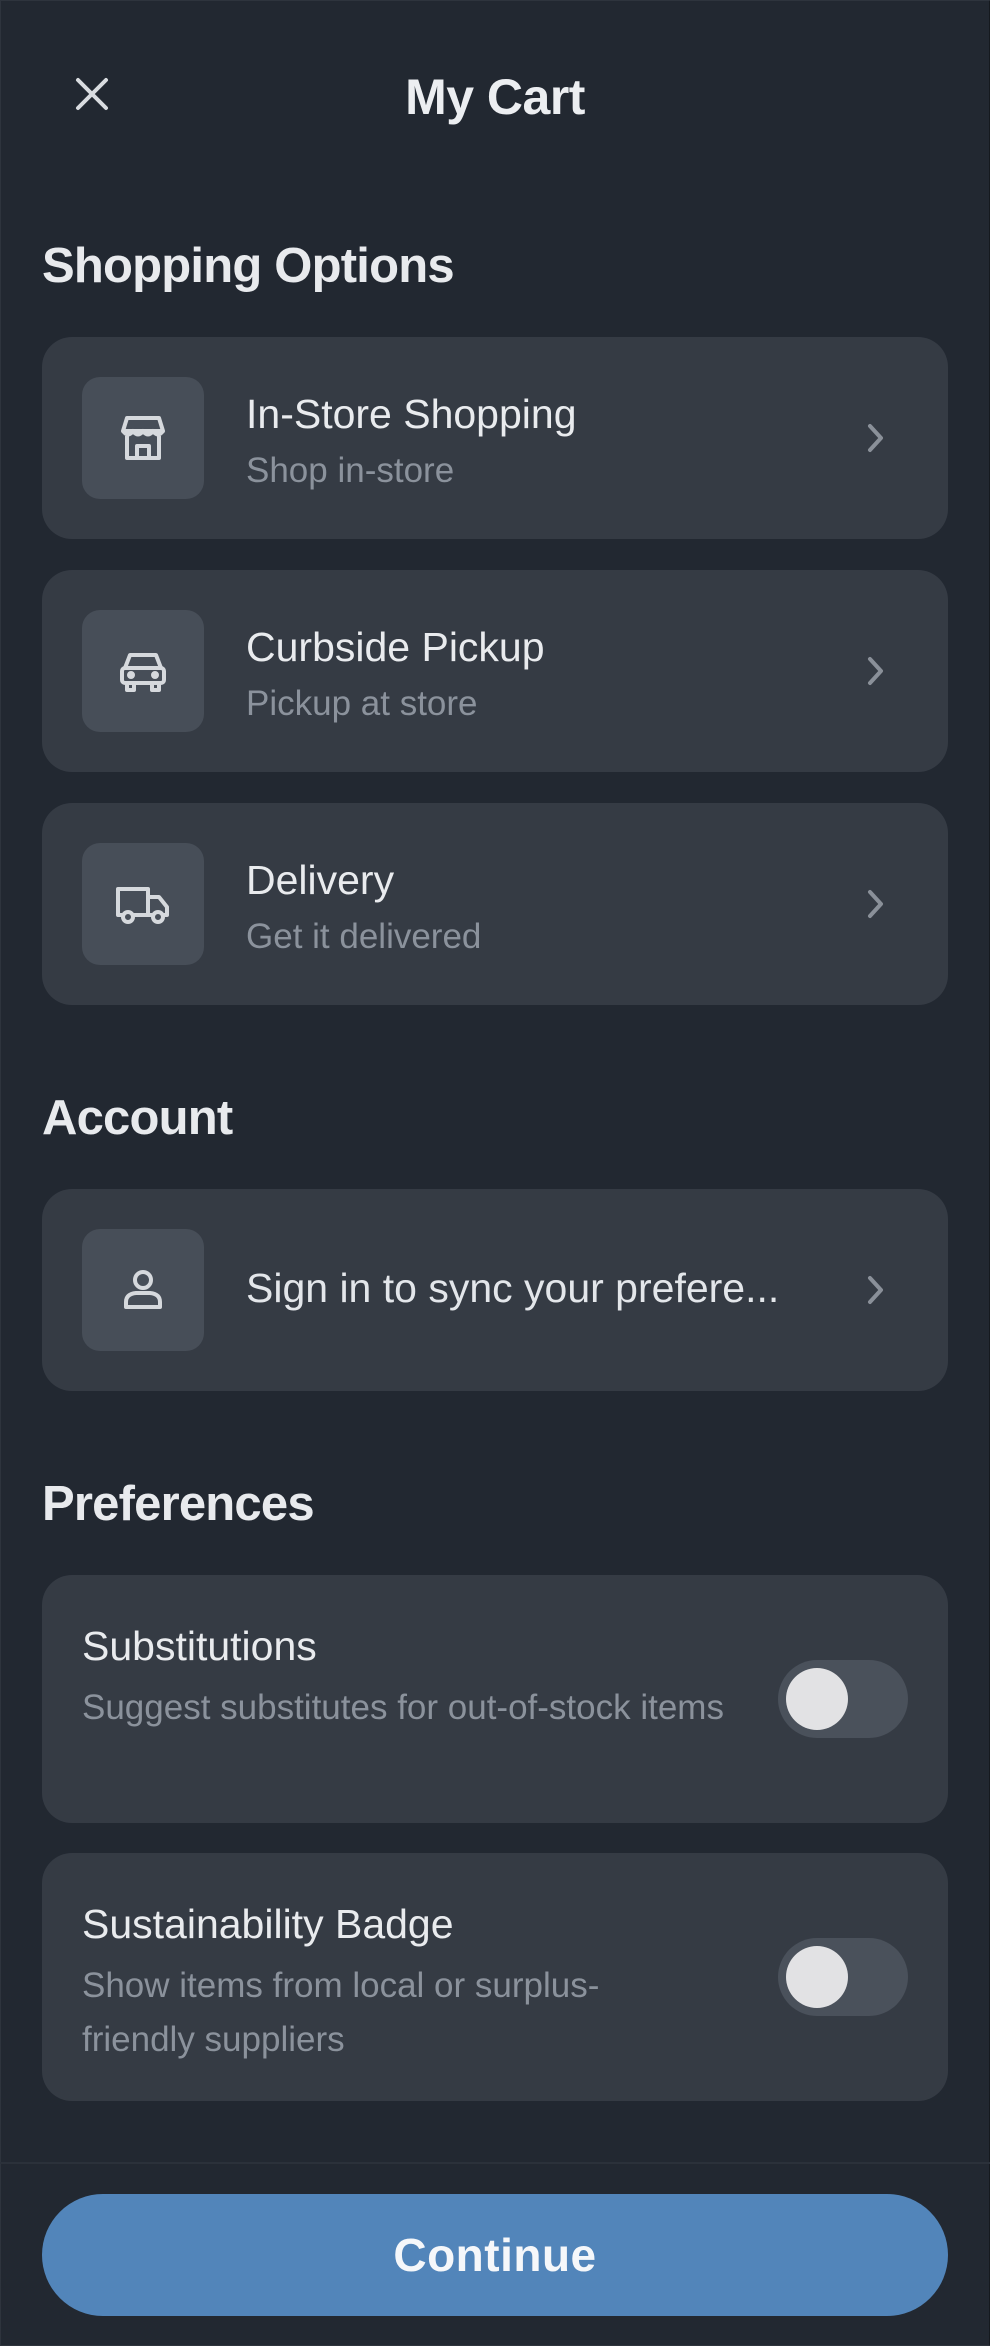 The width and height of the screenshot is (990, 2346). Describe the element at coordinates (495, 438) in the screenshot. I see `option-in-store-shopping: In-Store Shopping Shop in-store` at that location.